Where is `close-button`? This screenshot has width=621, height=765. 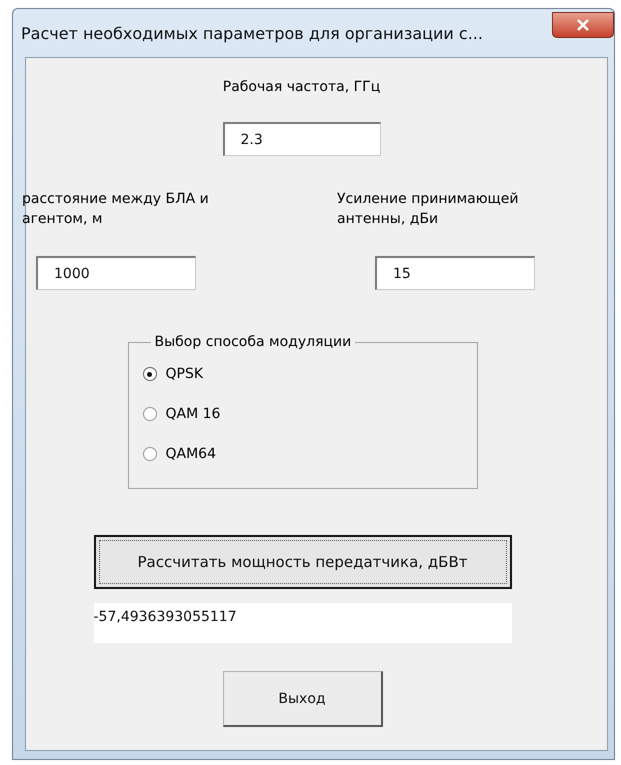 close-button is located at coordinates (583, 25).